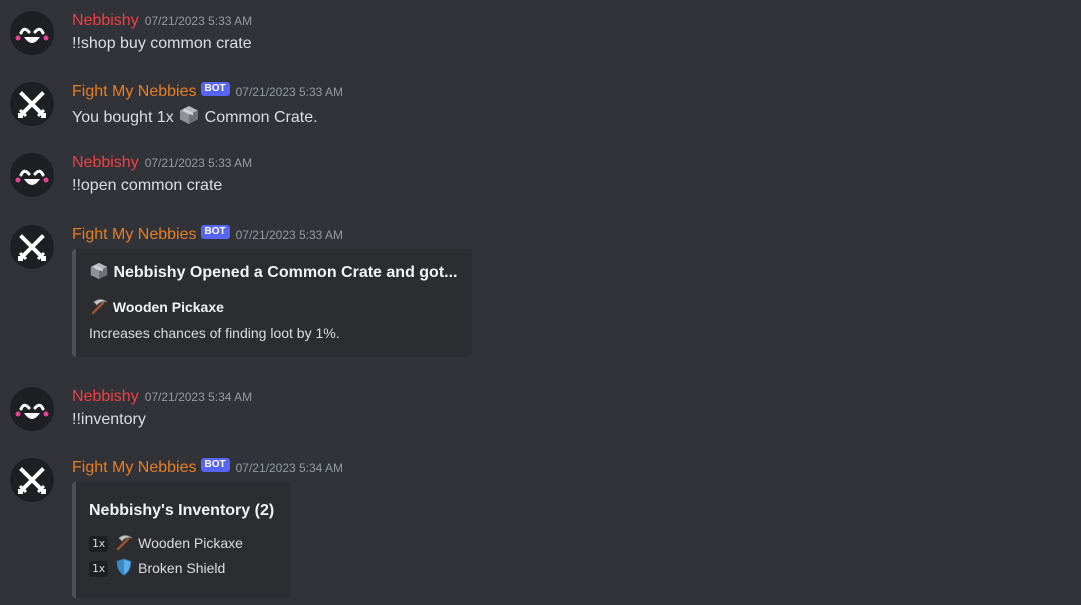  What do you see at coordinates (168, 307) in the screenshot?
I see `embed-field-name-text: Wooden Pickaxe` at bounding box center [168, 307].